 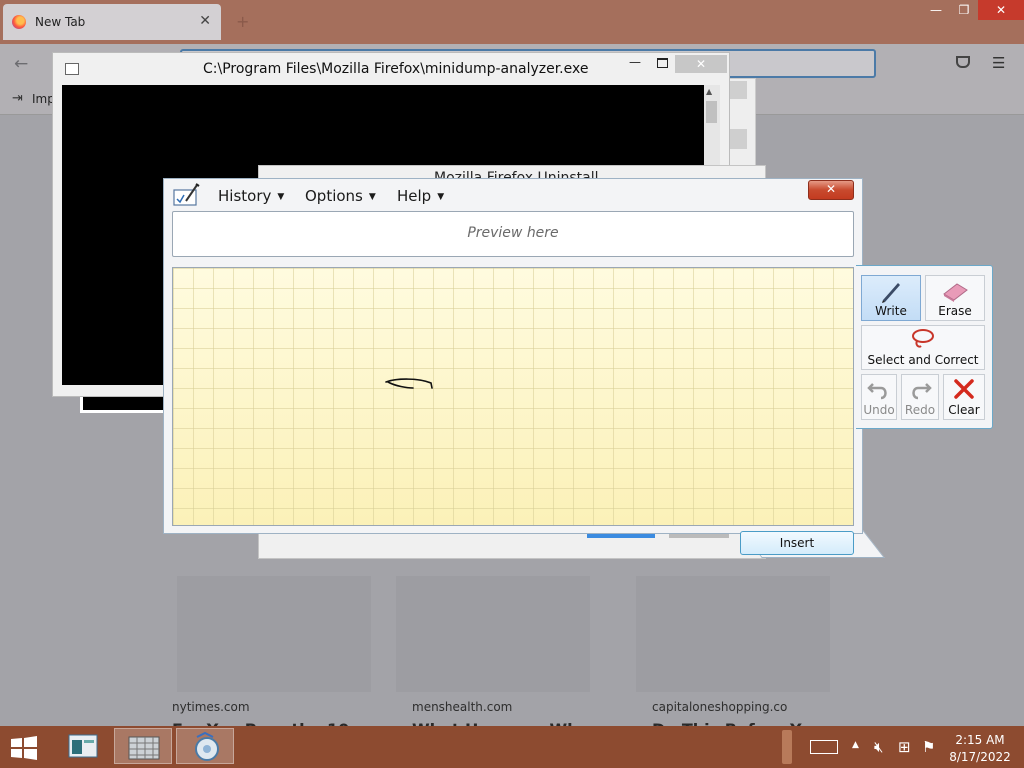 I want to click on preview-placeholder: Preview here, so click(x=513, y=233).